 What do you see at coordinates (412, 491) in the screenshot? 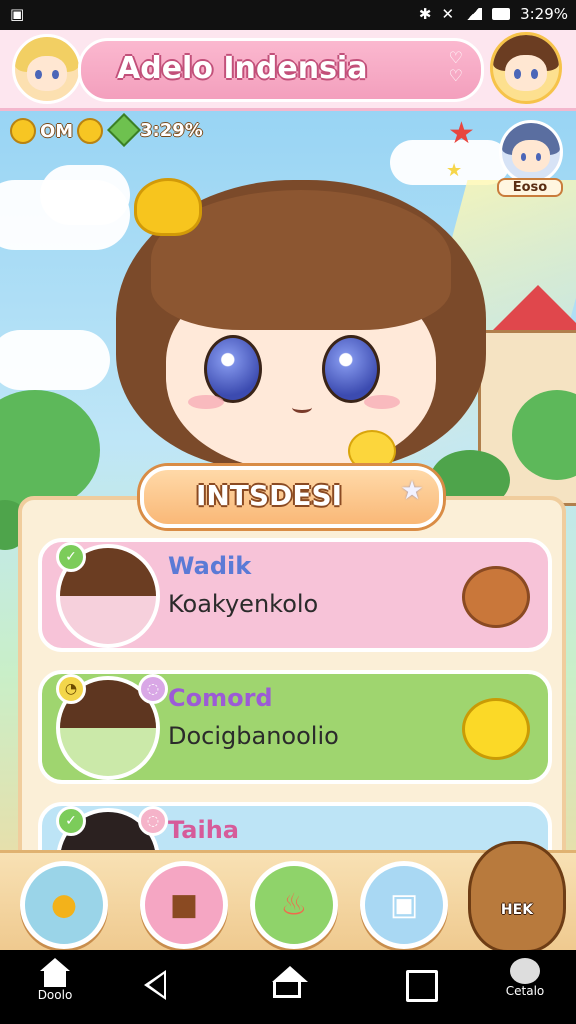
I see `star-icon: ★` at bounding box center [412, 491].